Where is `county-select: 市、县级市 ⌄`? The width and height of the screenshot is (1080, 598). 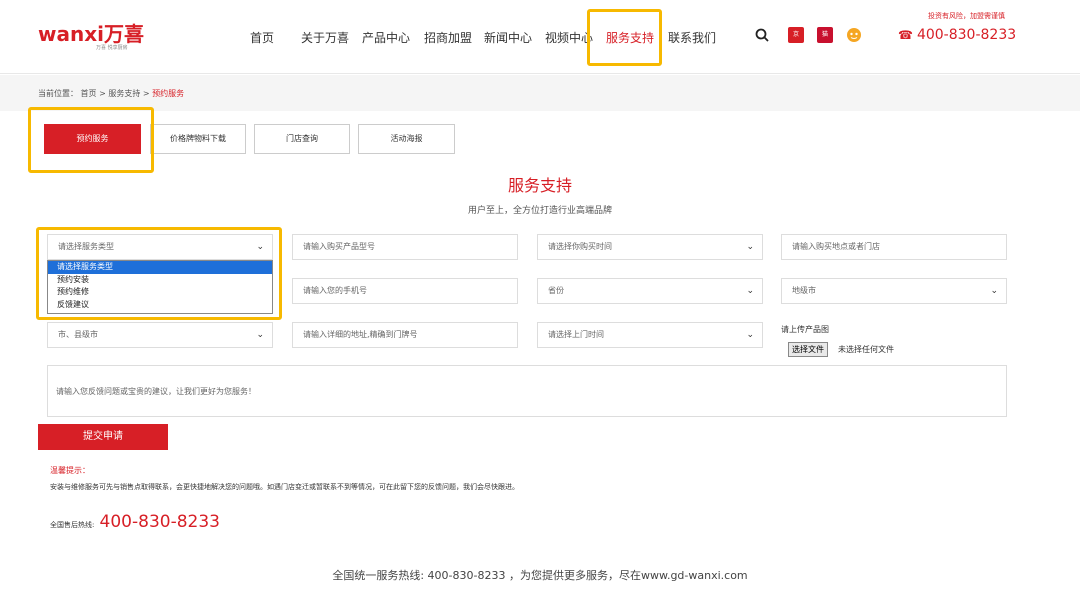 county-select: 市、县级市 ⌄ is located at coordinates (160, 335).